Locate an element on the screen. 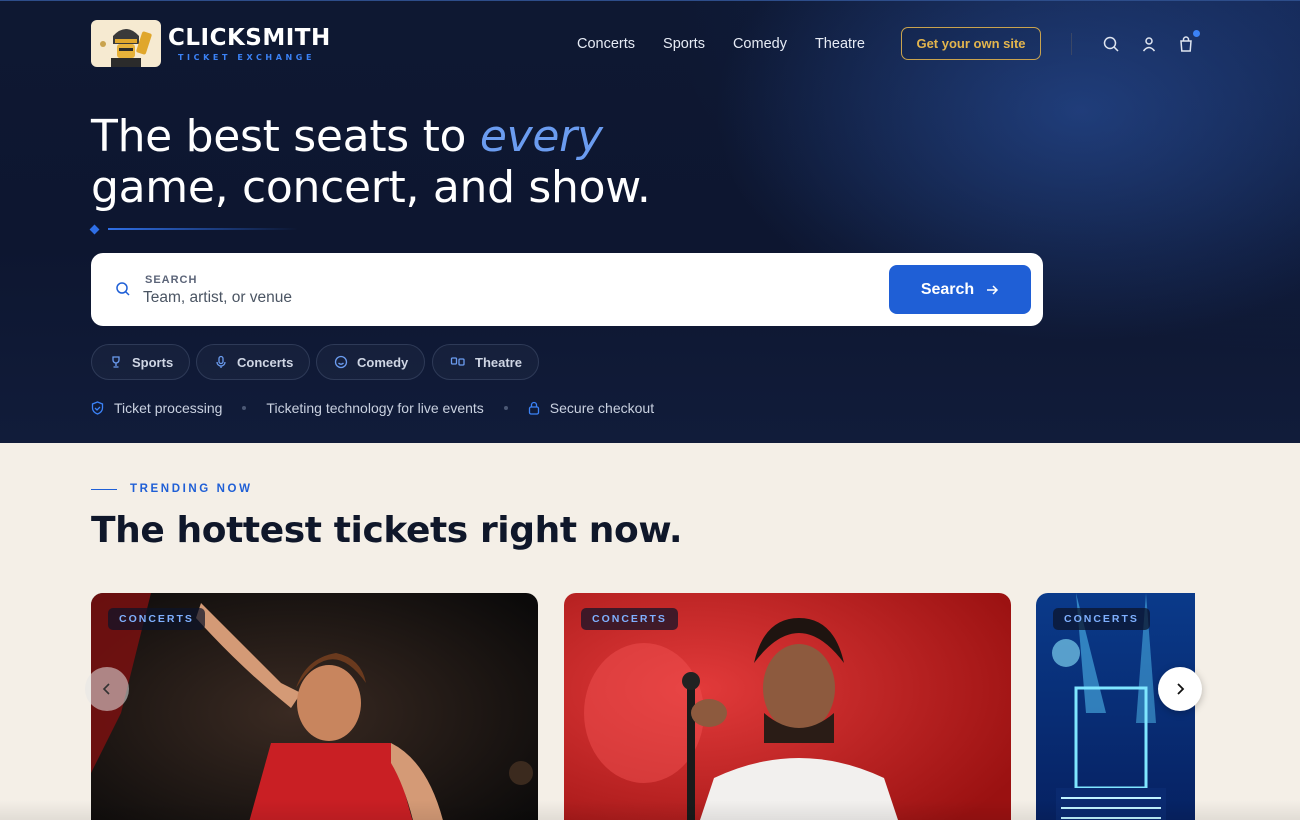 The width and height of the screenshot is (1300, 820). trophy-icon is located at coordinates (116, 362).